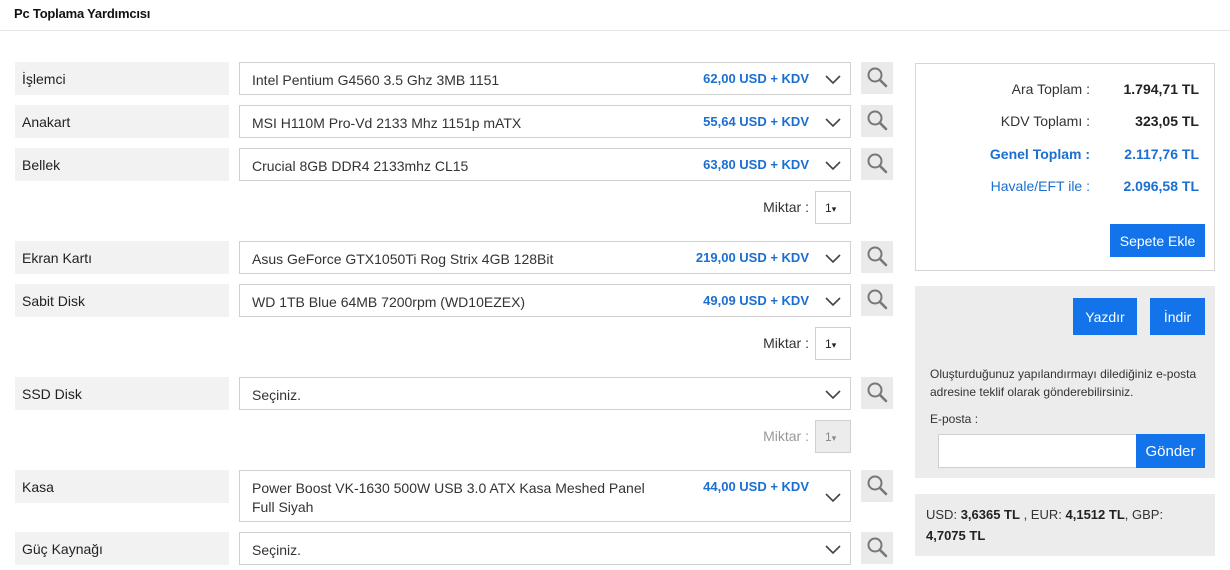 This screenshot has height=570, width=1230. What do you see at coordinates (1040, 186) in the screenshot?
I see `transfer-total-label: Havale/EFT ile :` at bounding box center [1040, 186].